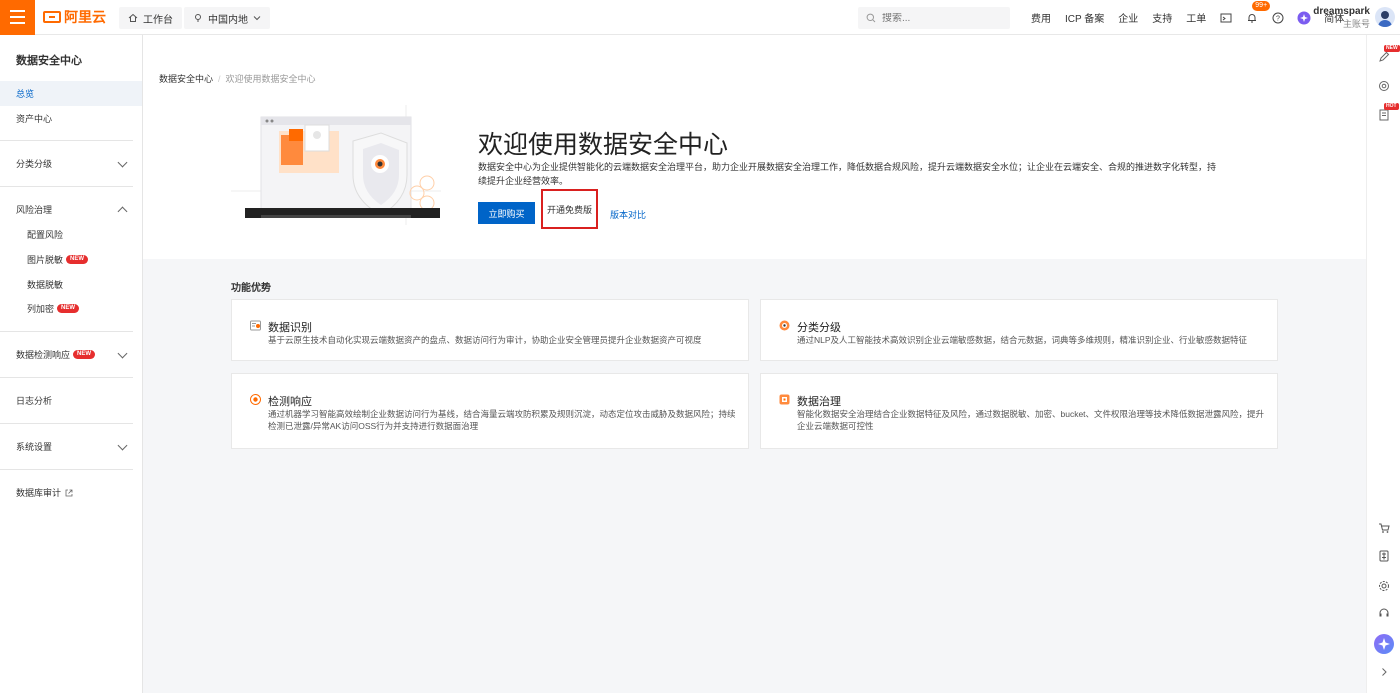  What do you see at coordinates (819, 328) in the screenshot?
I see `feature-card-title: 分类分级` at bounding box center [819, 328].